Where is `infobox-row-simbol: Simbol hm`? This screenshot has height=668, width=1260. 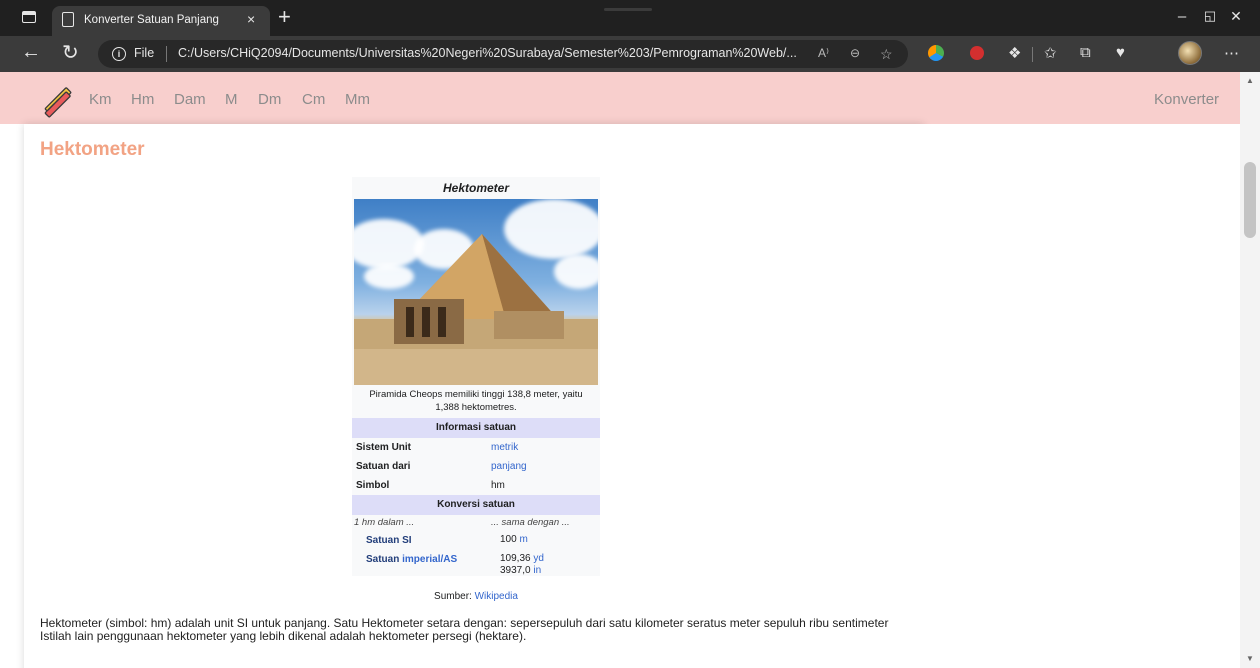 infobox-row-simbol: Simbol hm is located at coordinates (476, 485).